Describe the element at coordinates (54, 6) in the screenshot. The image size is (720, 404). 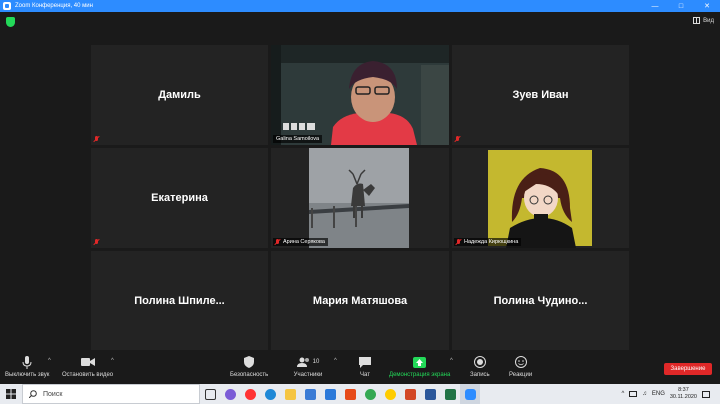
I see `window-title: Zoom Конференция, 40 мин` at that location.